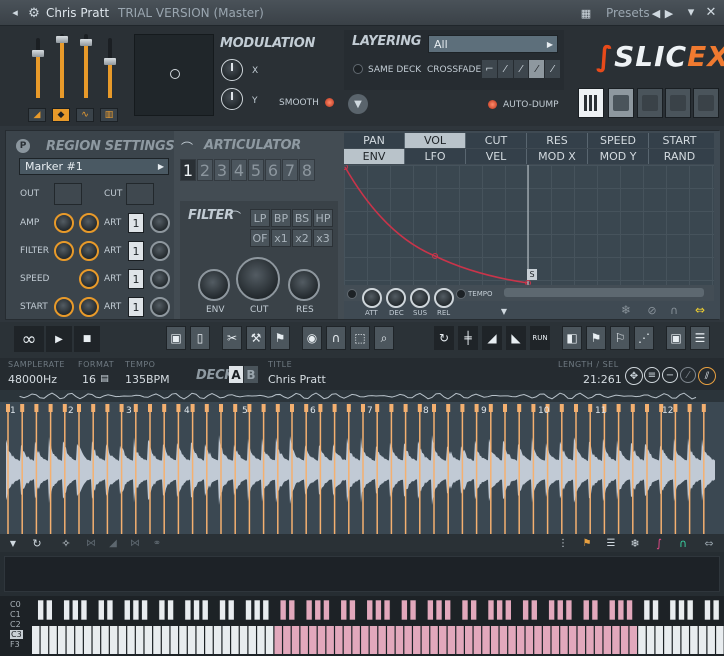  I want to click on cut-field, so click(140, 194).